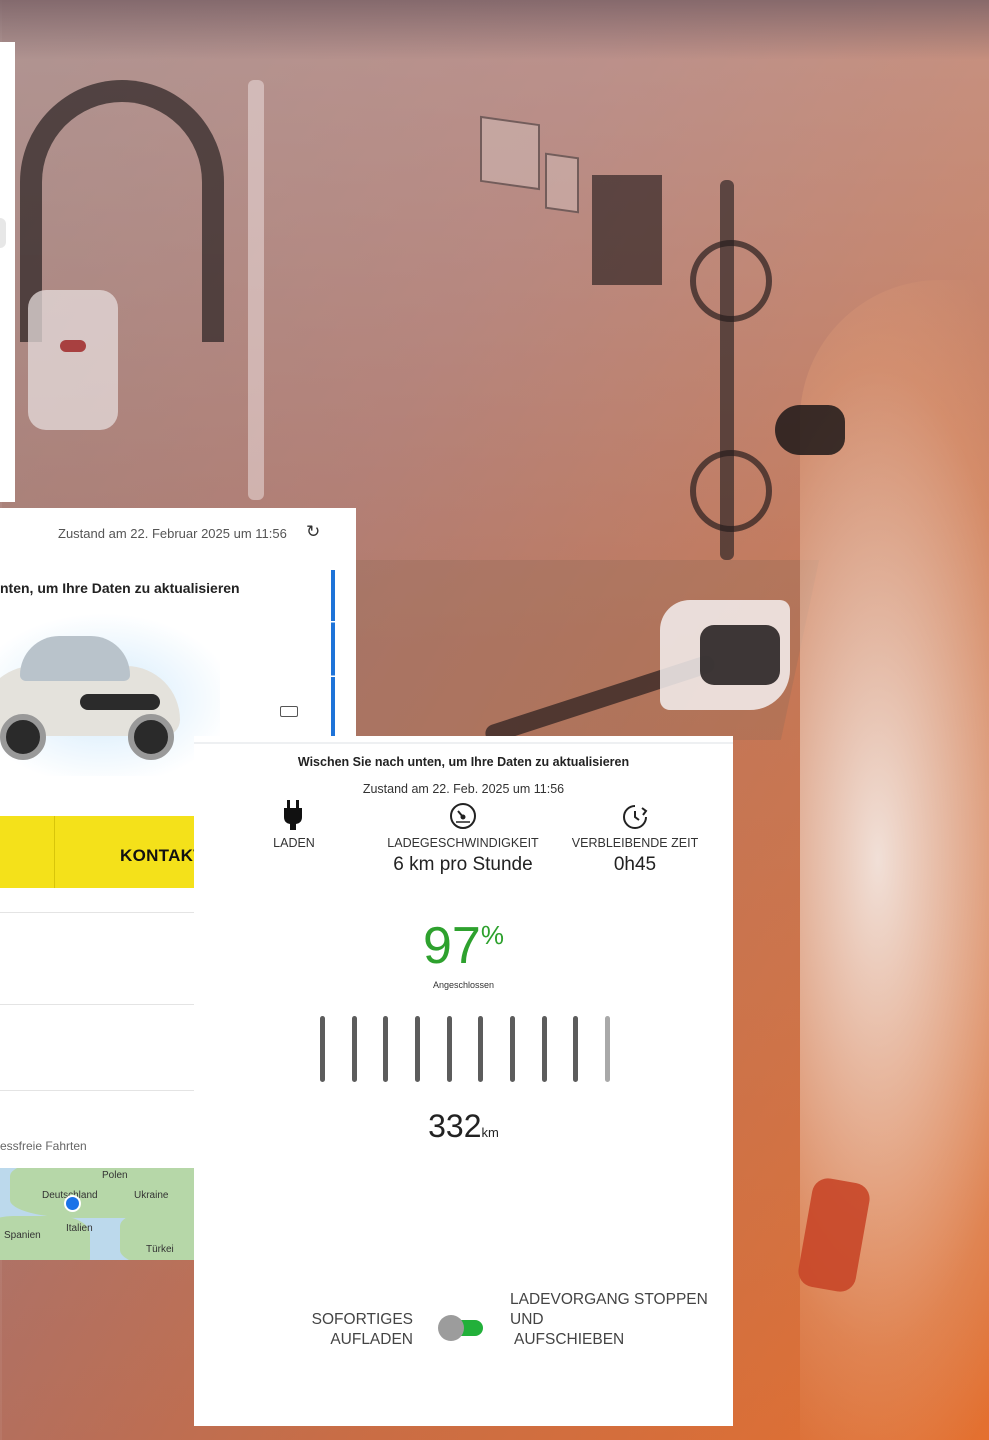 The height and width of the screenshot is (1440, 989). I want to click on partial-screenshot-tab, so click(3, 233).